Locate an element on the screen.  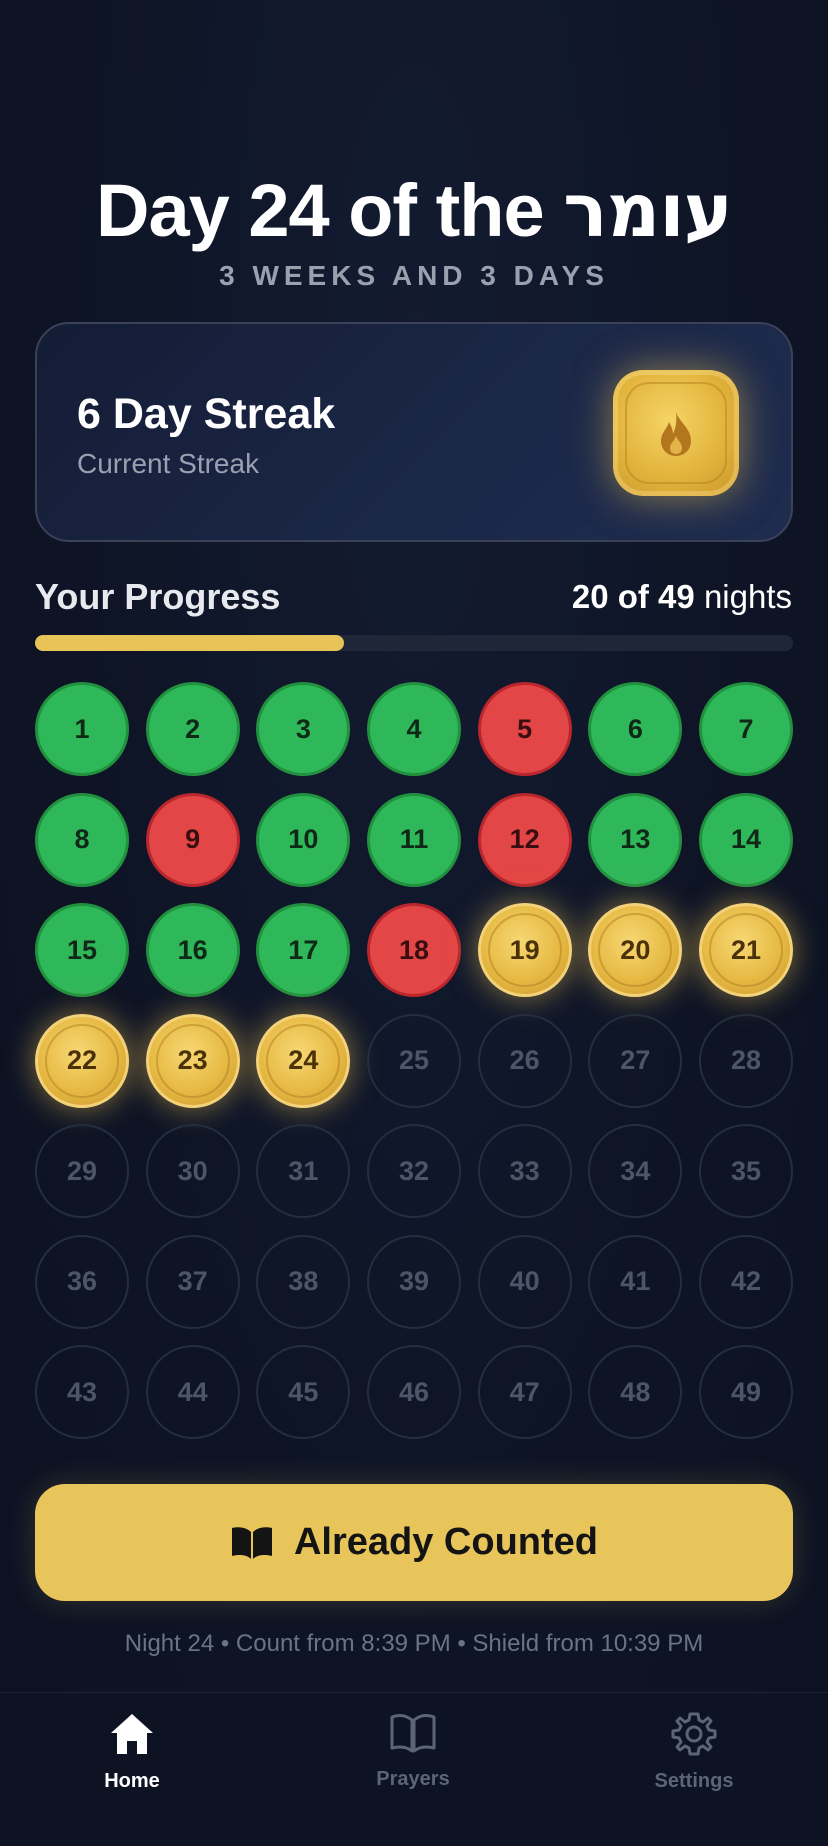
day-circle-34: 34 is located at coordinates (635, 1171).